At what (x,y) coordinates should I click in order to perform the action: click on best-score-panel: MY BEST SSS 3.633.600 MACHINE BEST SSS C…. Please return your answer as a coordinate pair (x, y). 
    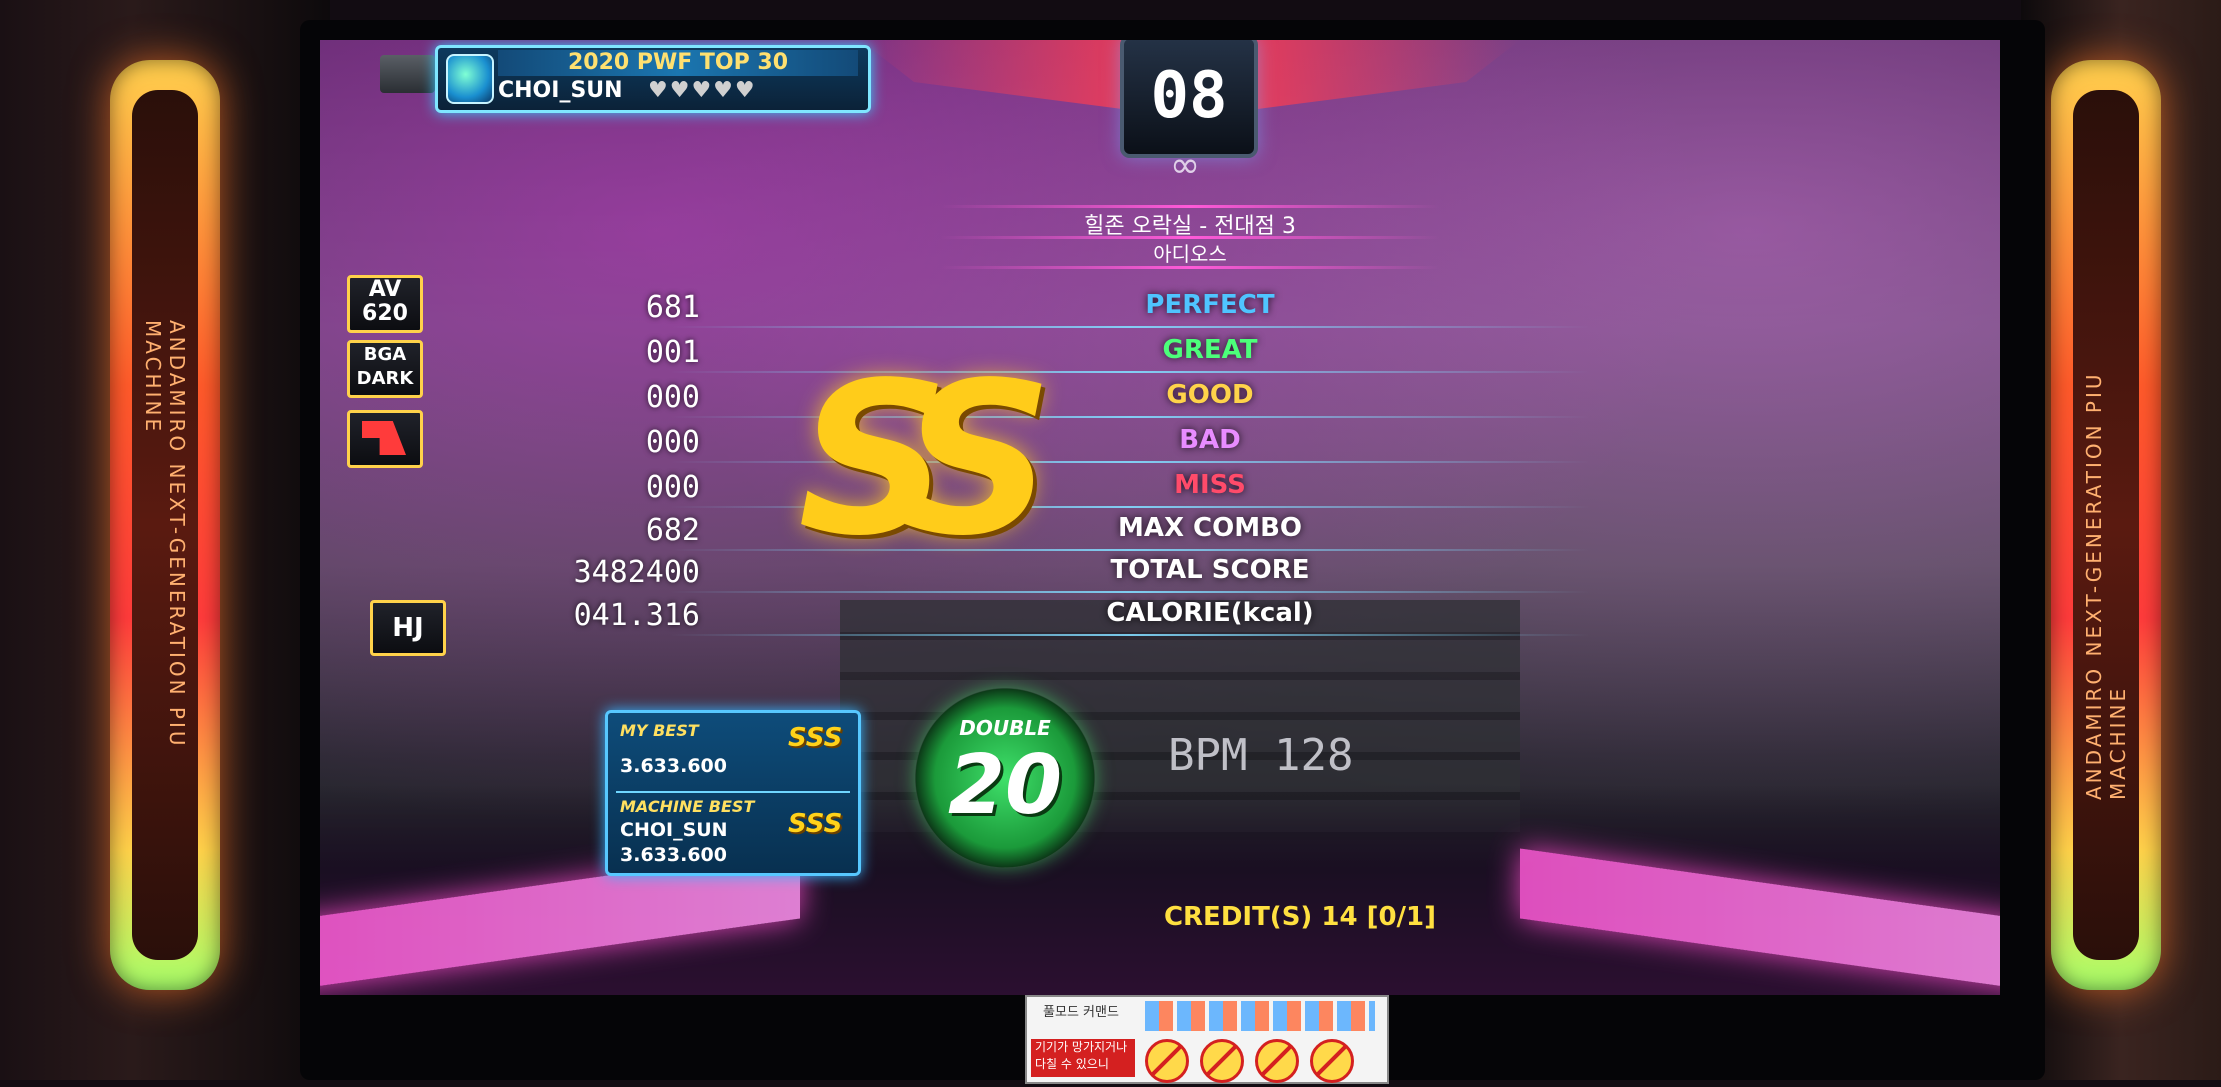
    Looking at the image, I should click on (733, 793).